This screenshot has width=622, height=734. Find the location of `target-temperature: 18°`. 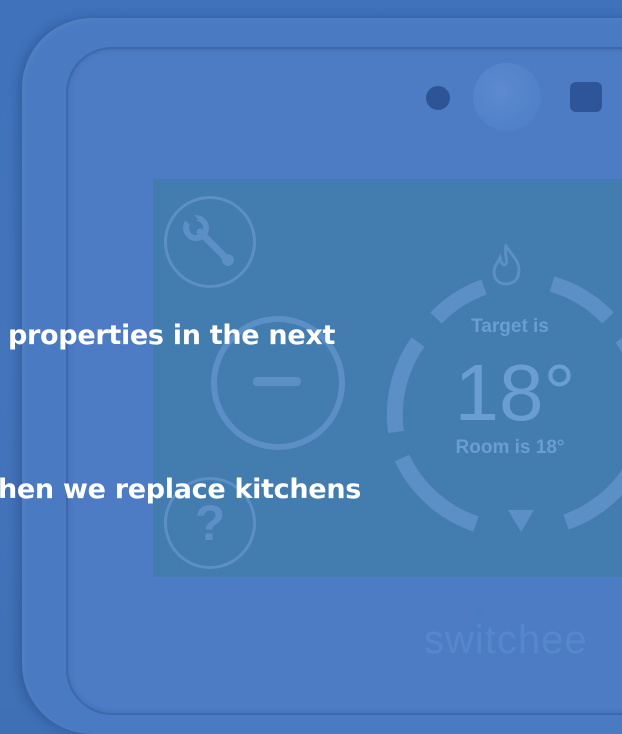

target-temperature: 18° is located at coordinates (515, 392).